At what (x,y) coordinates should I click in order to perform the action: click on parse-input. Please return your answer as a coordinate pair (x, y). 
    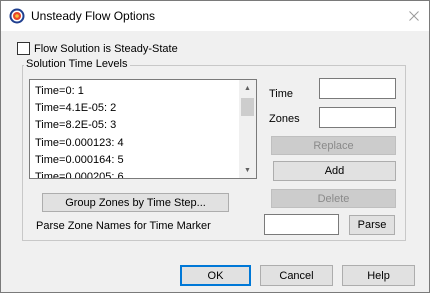
    Looking at the image, I should click on (301, 224).